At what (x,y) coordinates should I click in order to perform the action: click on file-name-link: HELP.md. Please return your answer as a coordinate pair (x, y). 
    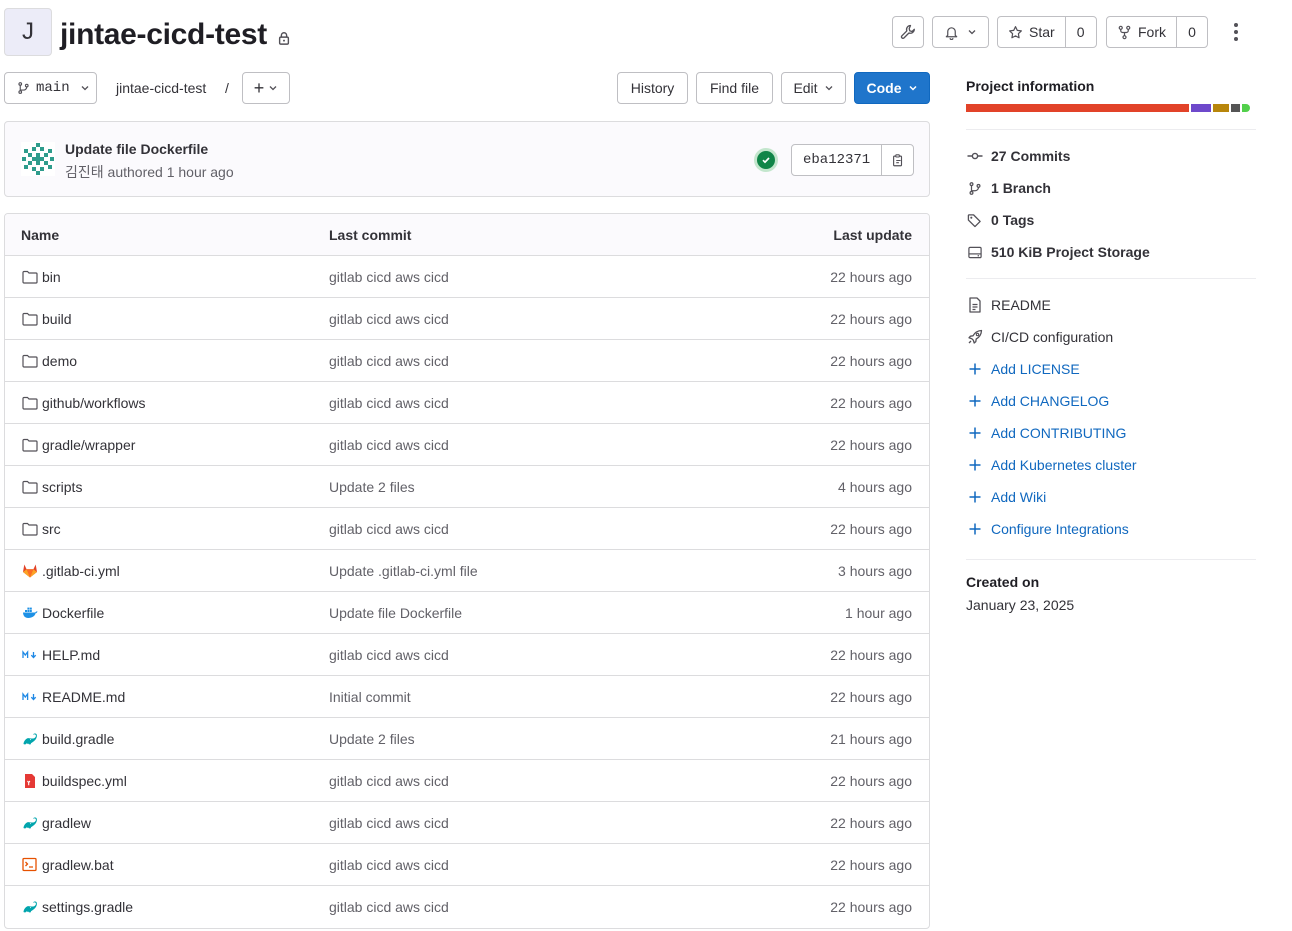
    Looking at the image, I should click on (71, 655).